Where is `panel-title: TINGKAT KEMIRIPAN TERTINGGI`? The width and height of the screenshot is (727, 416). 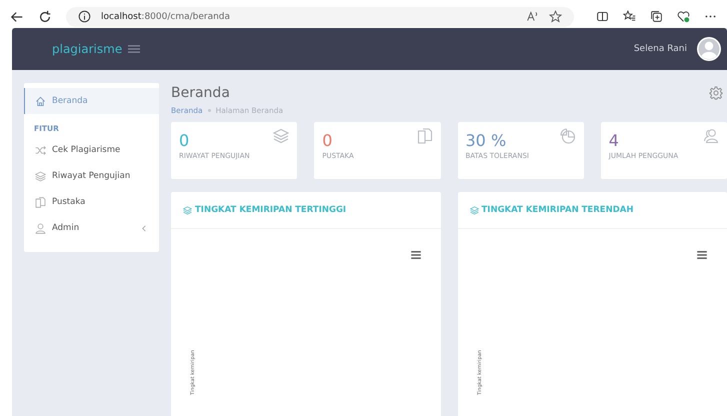
panel-title: TINGKAT KEMIRIPAN TERTINGGI is located at coordinates (270, 210).